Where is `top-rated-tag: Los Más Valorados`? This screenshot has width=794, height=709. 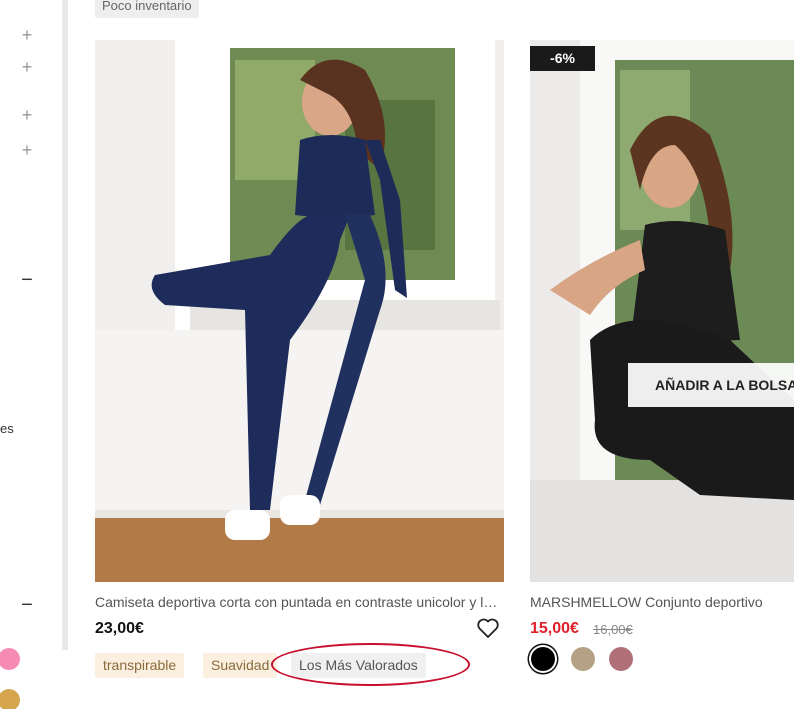 top-rated-tag: Los Más Valorados is located at coordinates (358, 665).